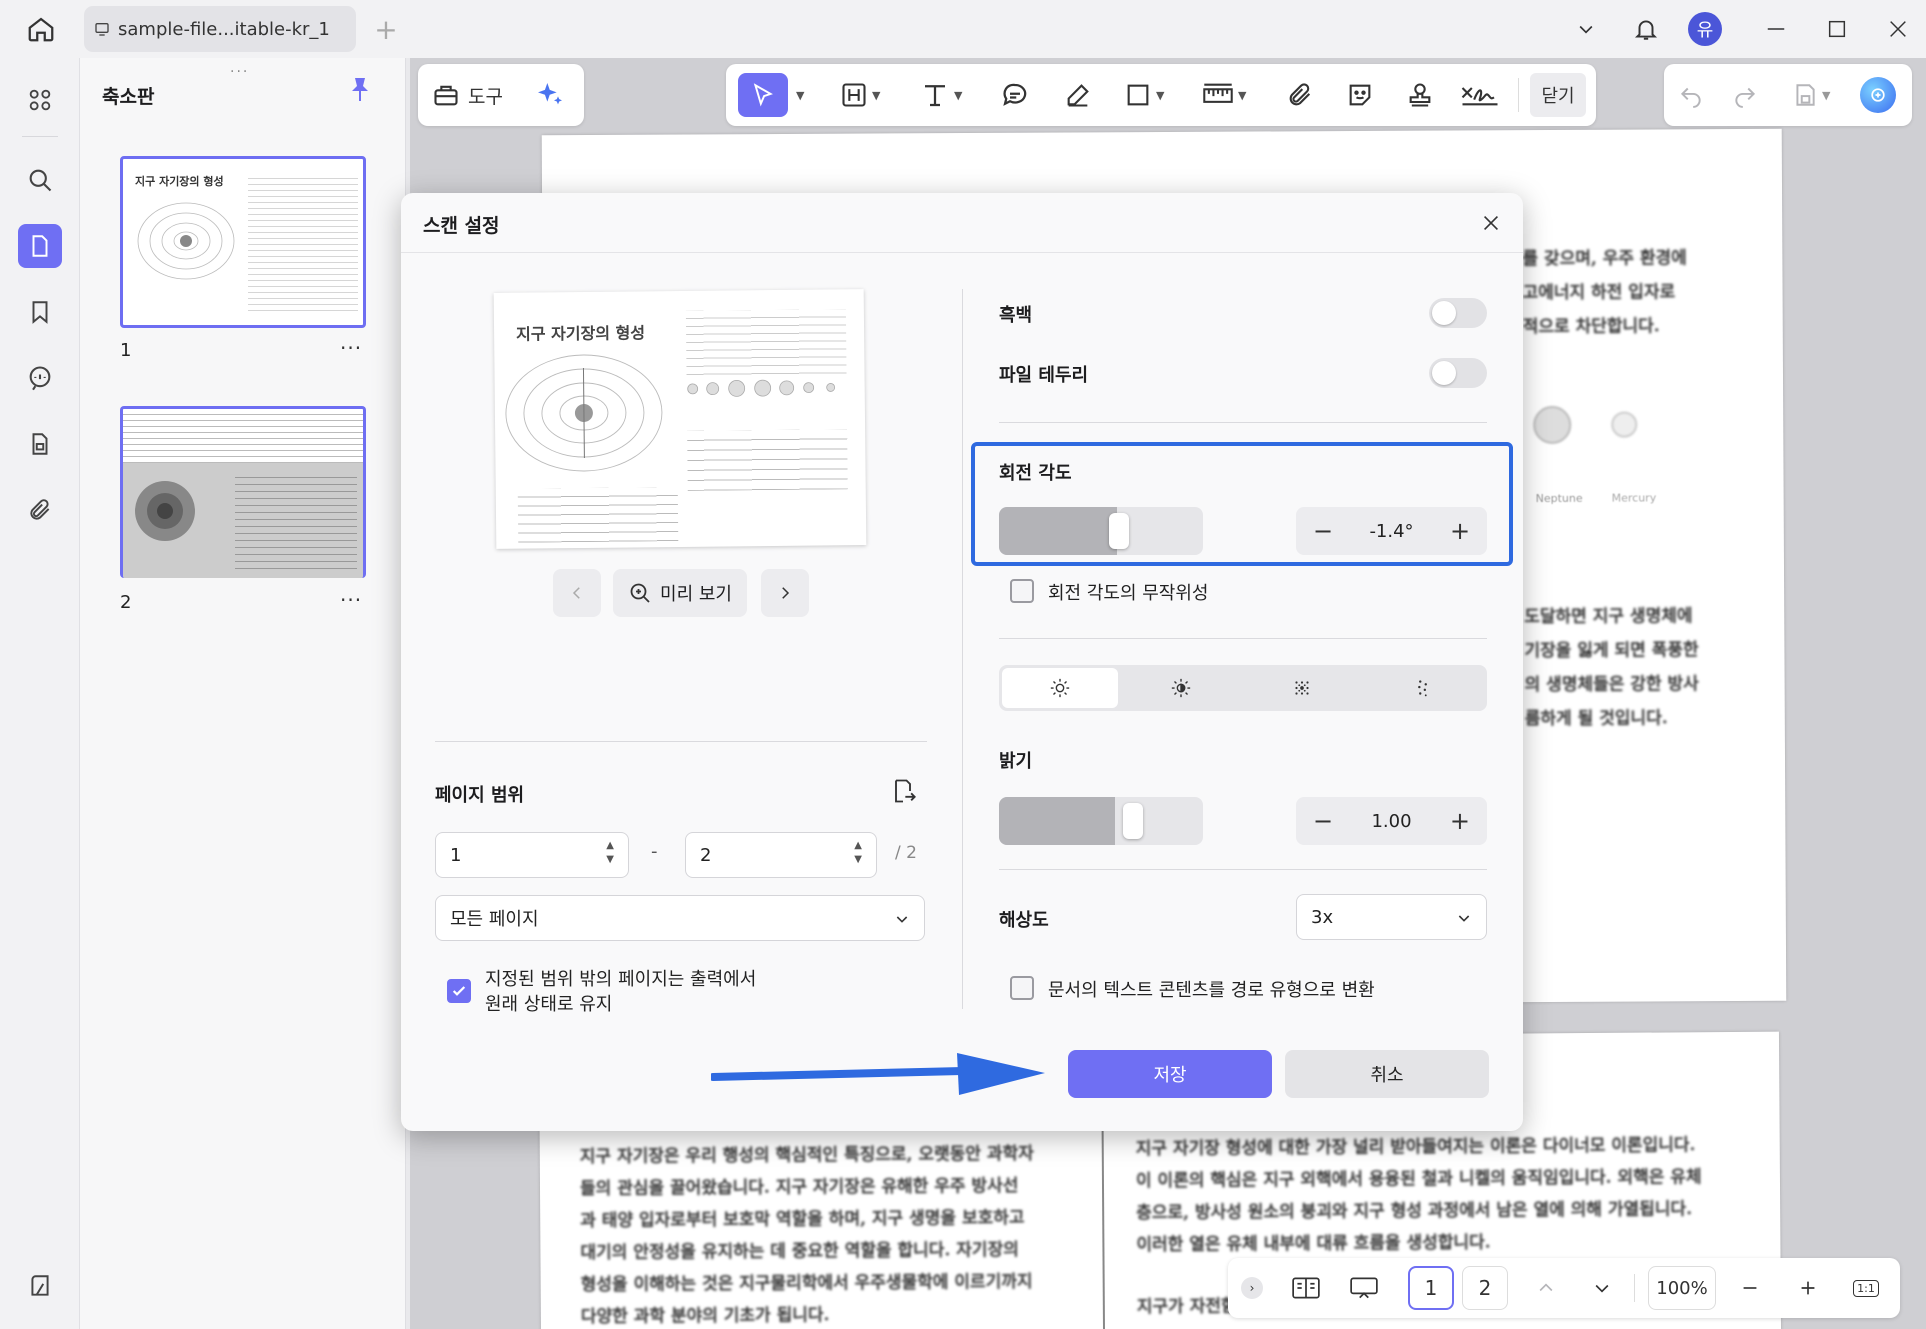  I want to click on search-icon, so click(40, 180).